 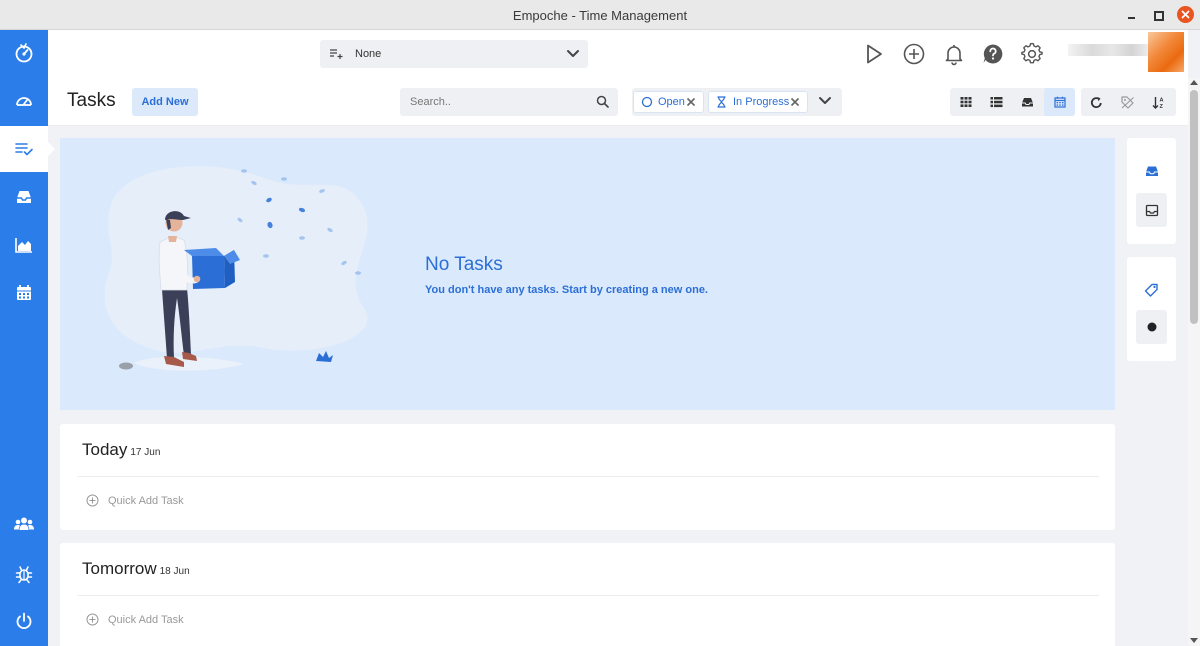 What do you see at coordinates (647, 102) in the screenshot?
I see `circle-outline-icon` at bounding box center [647, 102].